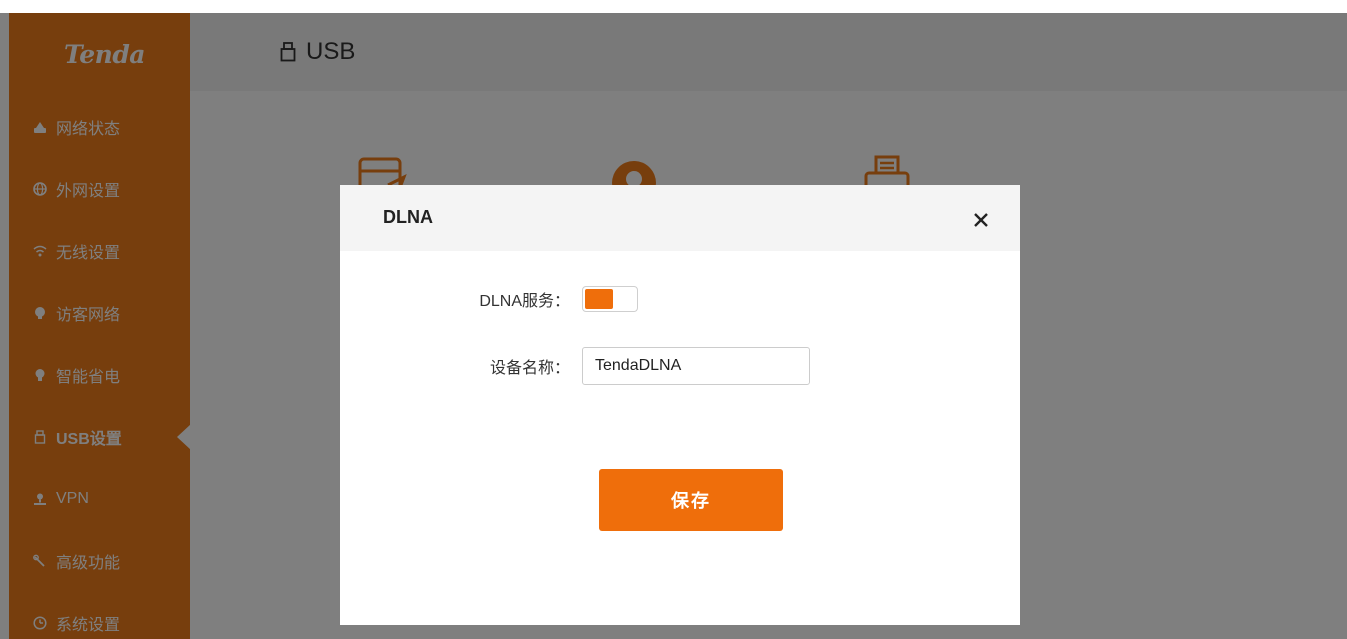 The width and height of the screenshot is (1347, 639). Describe the element at coordinates (981, 220) in the screenshot. I see `close-icon` at that location.